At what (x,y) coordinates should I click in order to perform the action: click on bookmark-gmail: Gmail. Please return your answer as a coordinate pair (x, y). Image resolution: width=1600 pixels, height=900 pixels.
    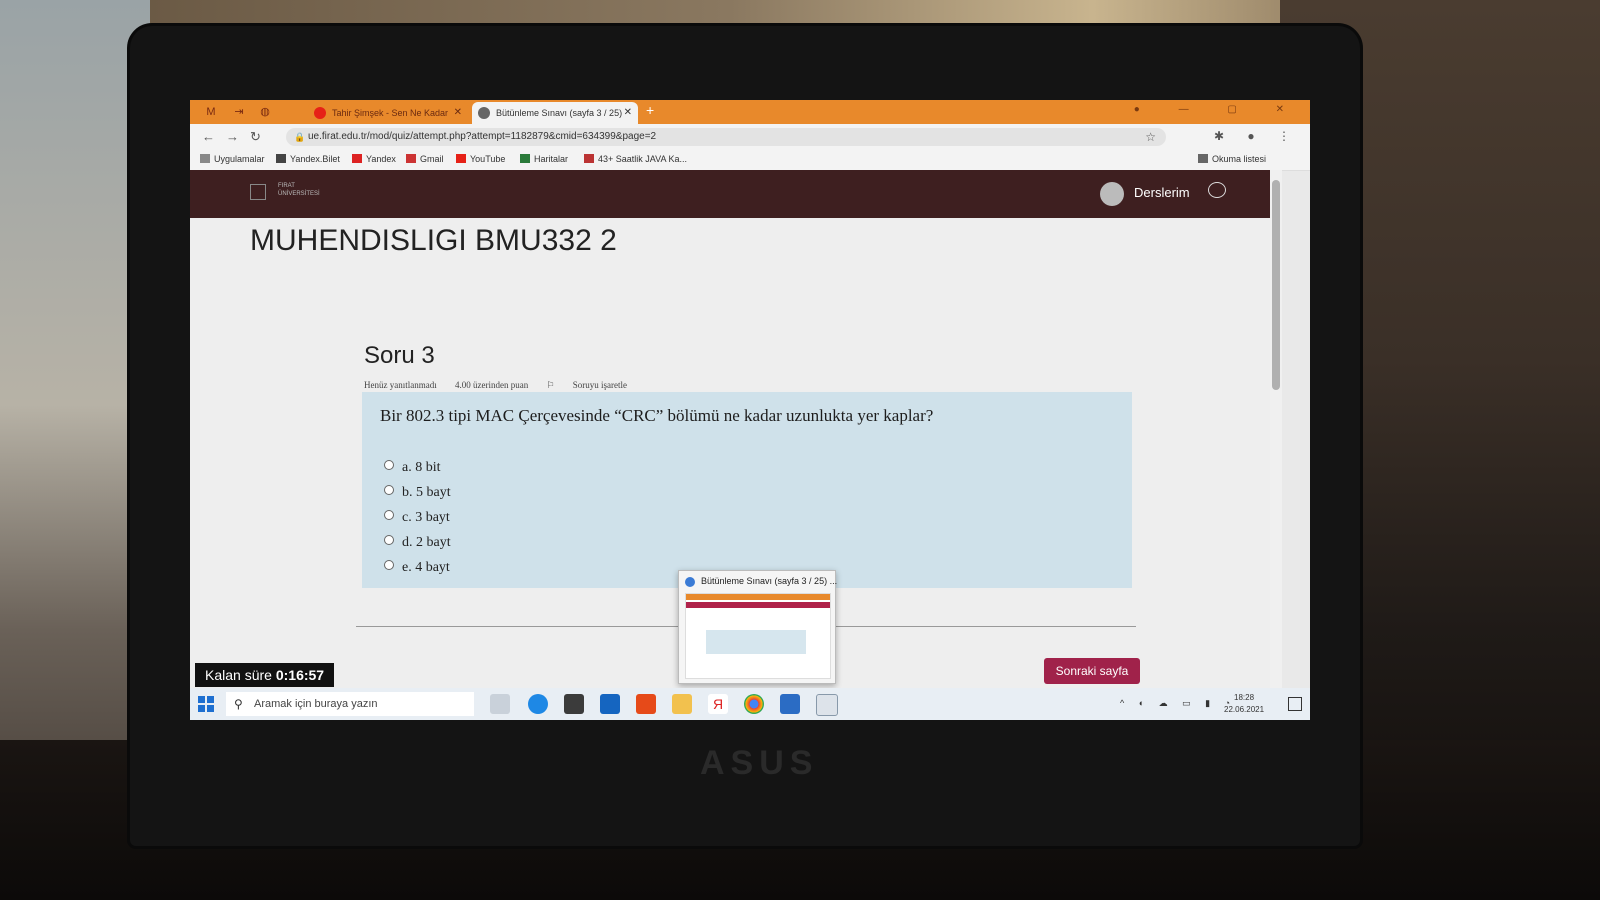
    Looking at the image, I should click on (425, 159).